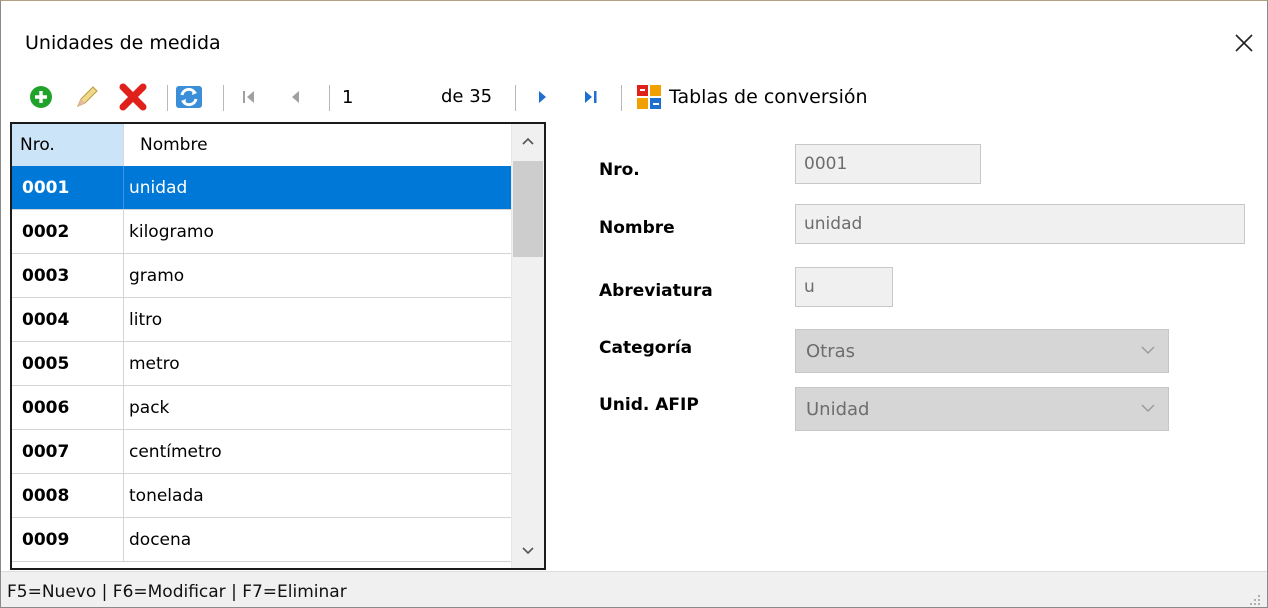 The image size is (1268, 608). I want to click on categoria-select: Otras, so click(982, 351).